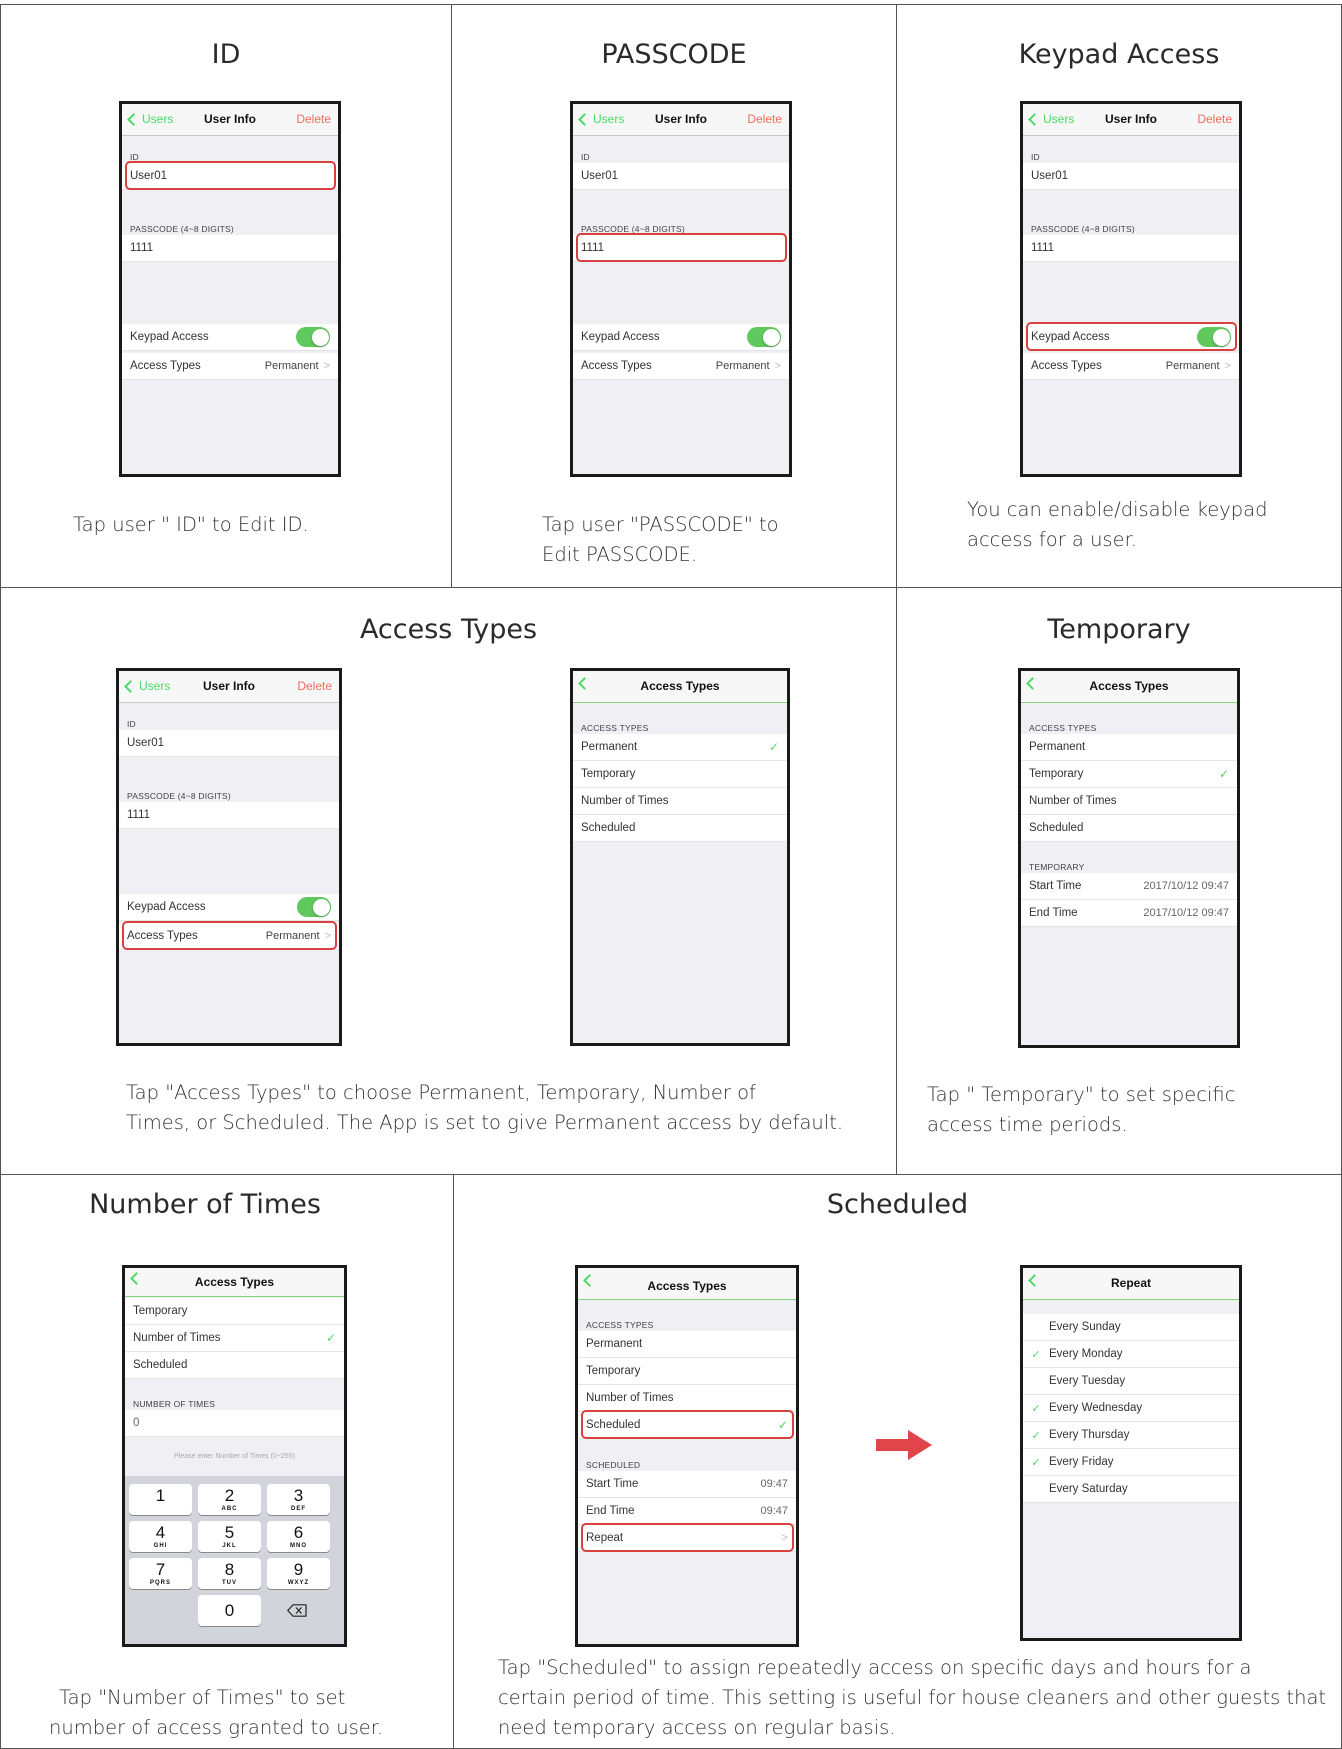 The height and width of the screenshot is (1749, 1342). I want to click on navbar: Access Types, so click(1129, 687).